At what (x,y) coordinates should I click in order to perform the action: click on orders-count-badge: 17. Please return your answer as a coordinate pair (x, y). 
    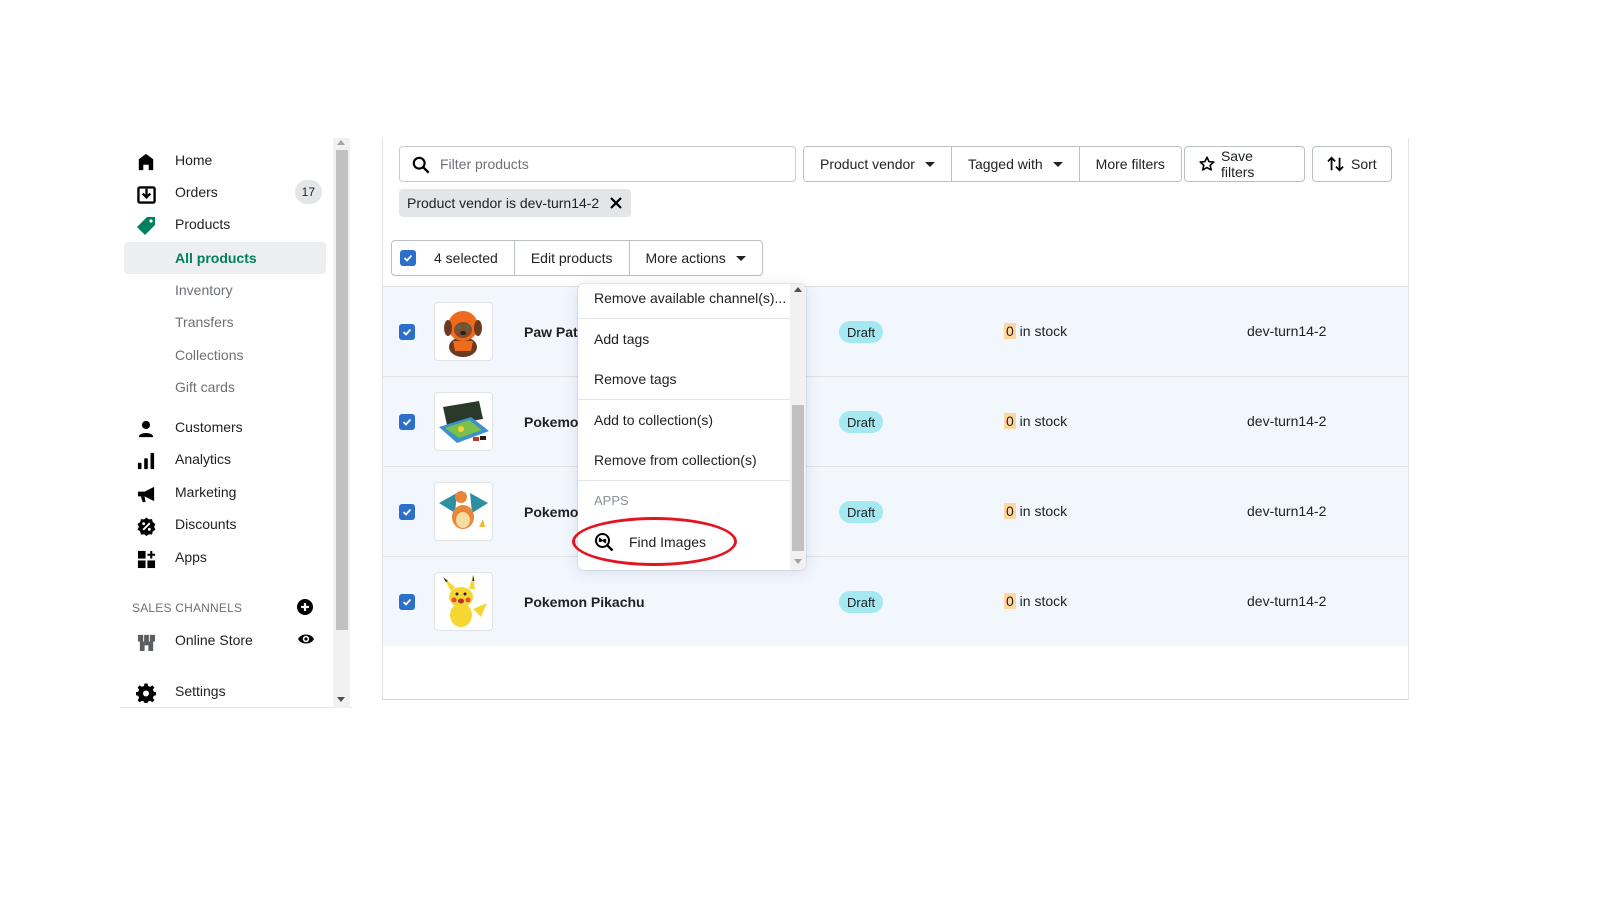
    Looking at the image, I should click on (308, 192).